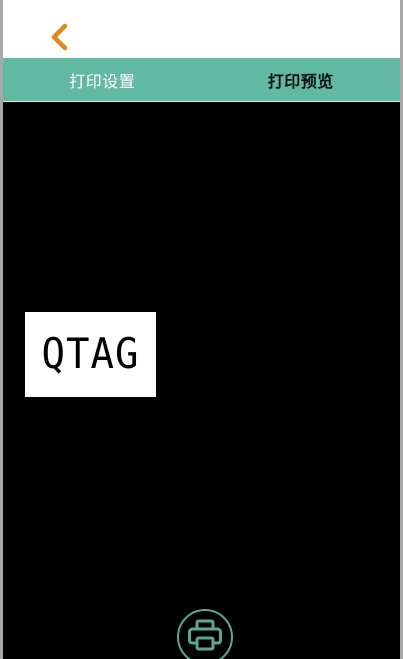 The height and width of the screenshot is (659, 403). I want to click on tab-bar: 打印设置 打印预览, so click(201, 80).